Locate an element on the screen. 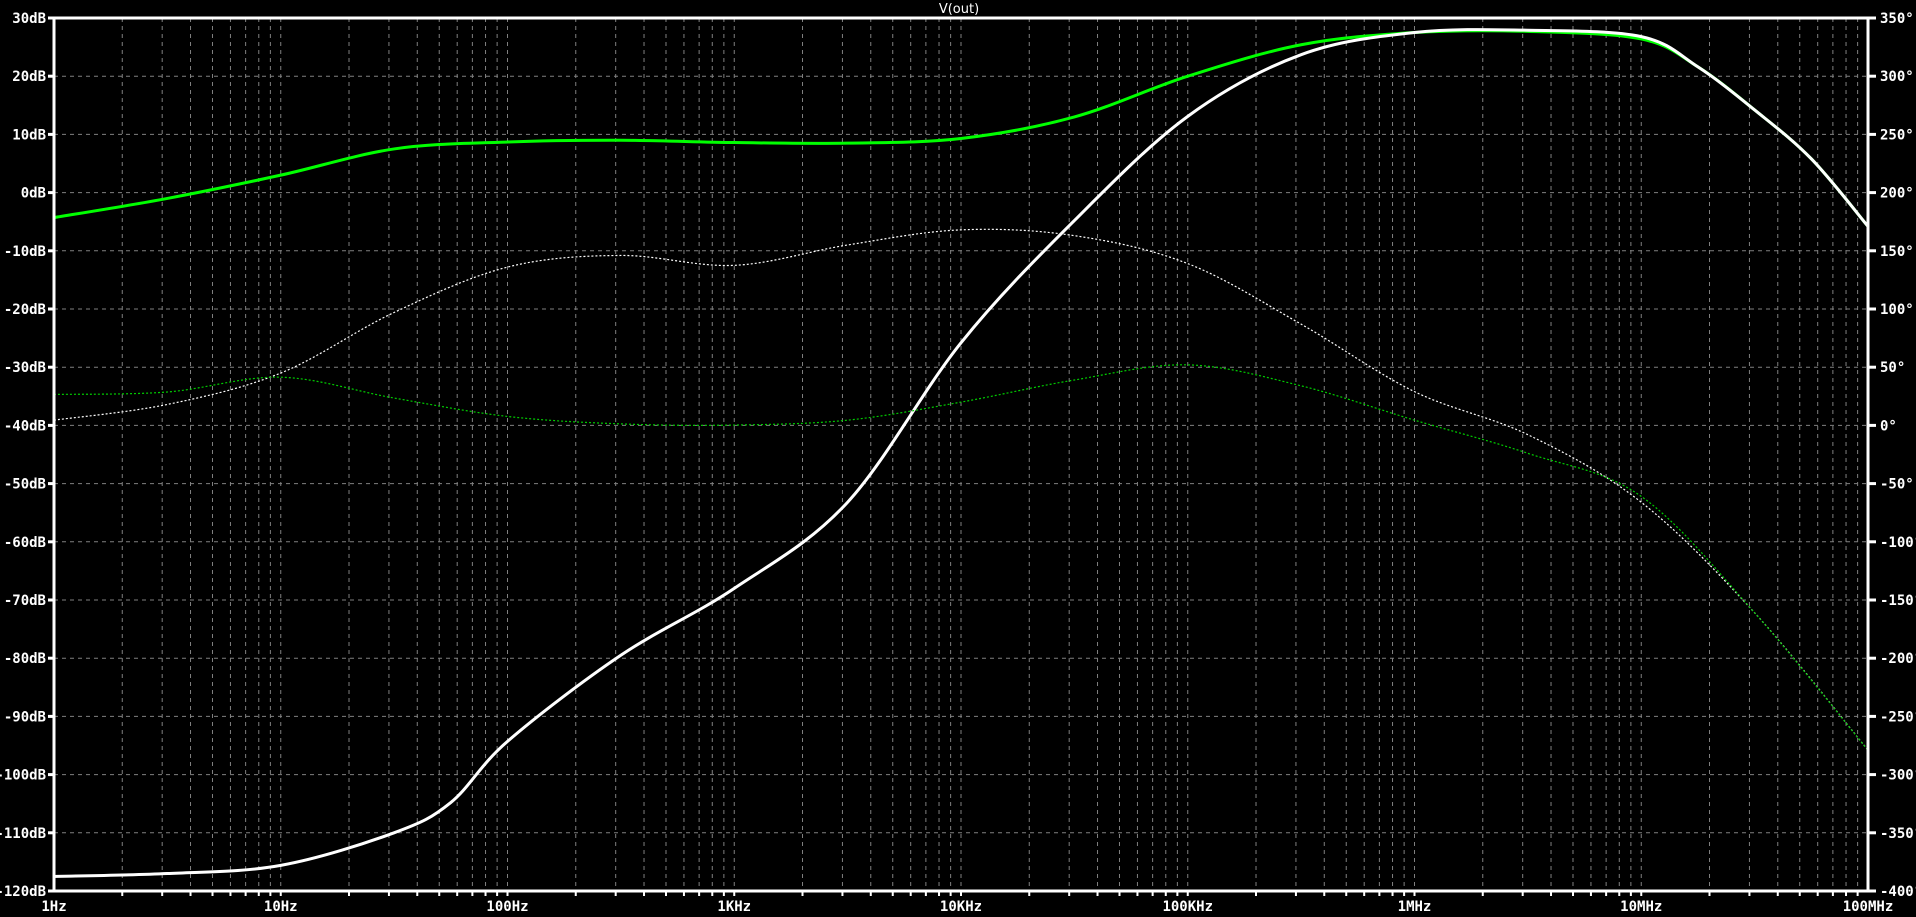  y-left-tick-label: 0dB is located at coordinates (33, 194).